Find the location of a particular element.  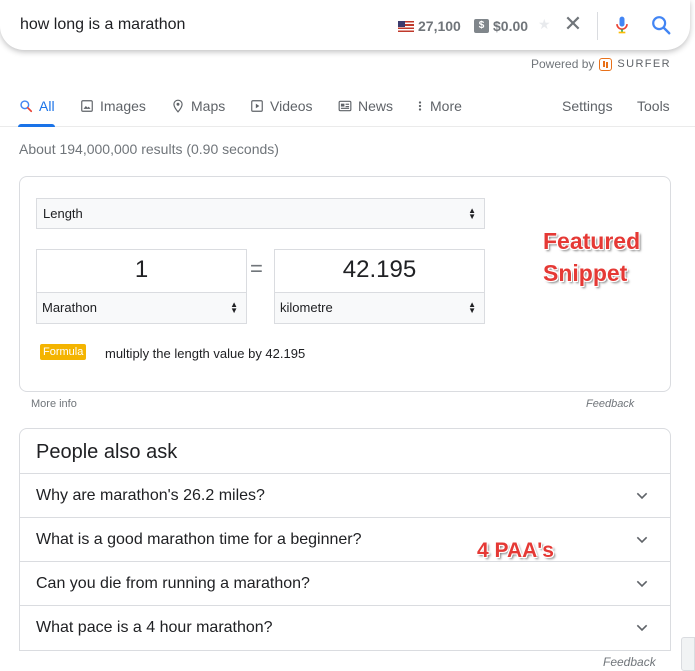

category-value: Length is located at coordinates (63, 213).